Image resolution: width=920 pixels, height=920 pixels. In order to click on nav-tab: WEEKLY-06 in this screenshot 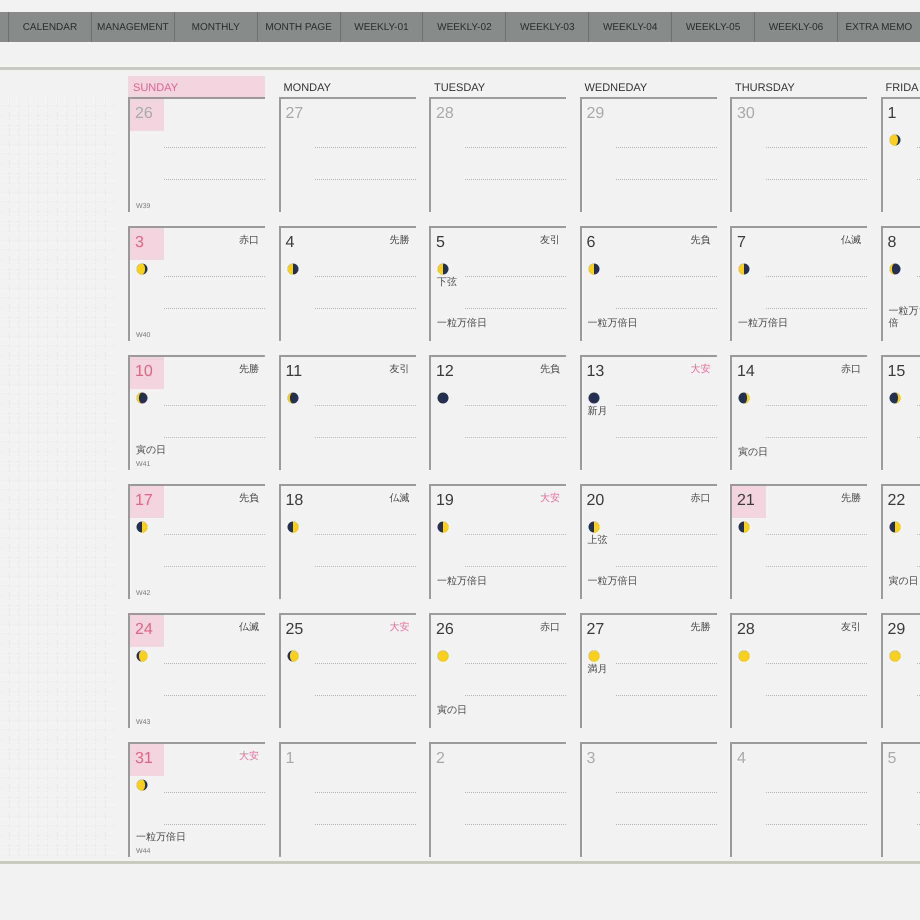, I will do `click(795, 27)`.